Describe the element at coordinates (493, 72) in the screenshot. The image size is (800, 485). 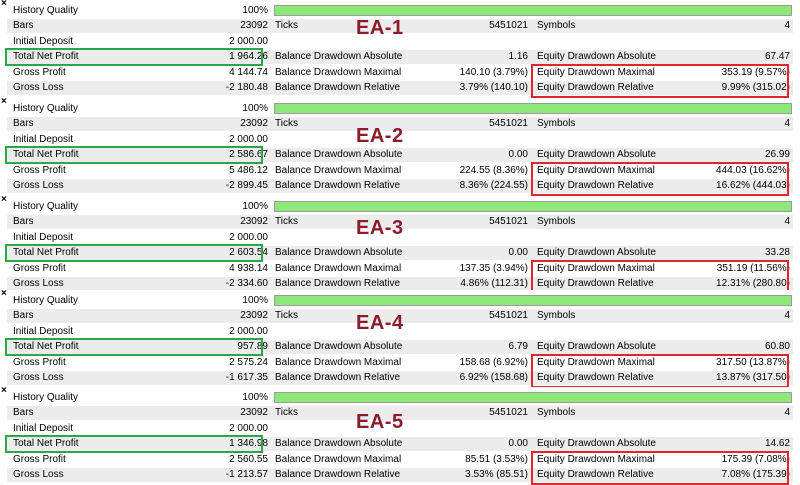
I see `balance-dd-max-value: 140.10 (3.79%)` at that location.